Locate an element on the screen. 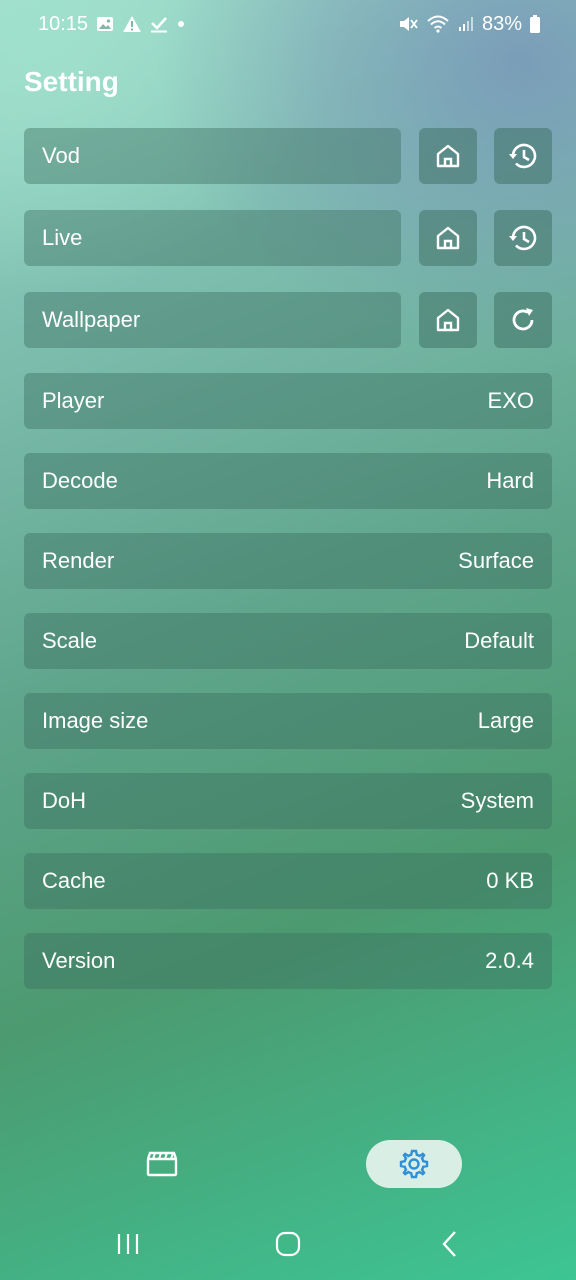 The height and width of the screenshot is (1280, 576). wallpaper-row: Wallpaper is located at coordinates (212, 320).